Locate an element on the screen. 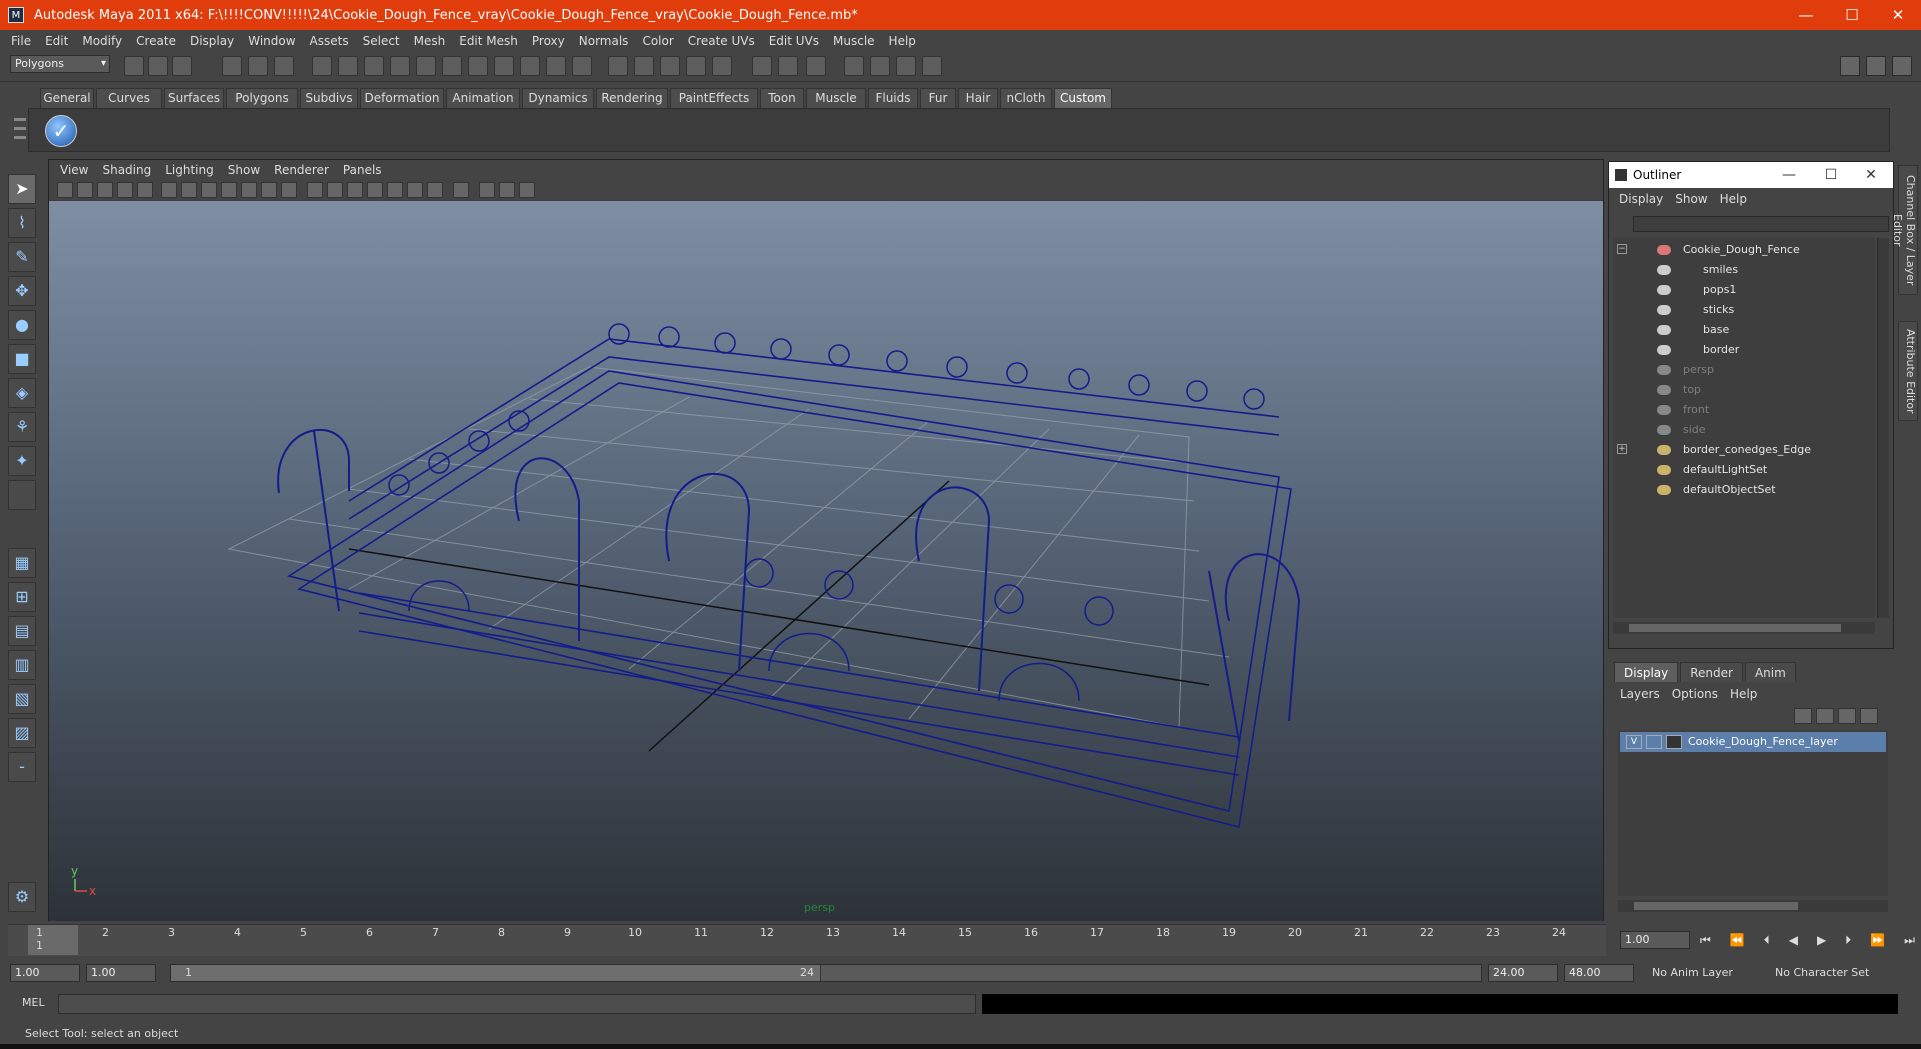 This screenshot has width=1921, height=1049. input-history-icon is located at coordinates (762, 66).